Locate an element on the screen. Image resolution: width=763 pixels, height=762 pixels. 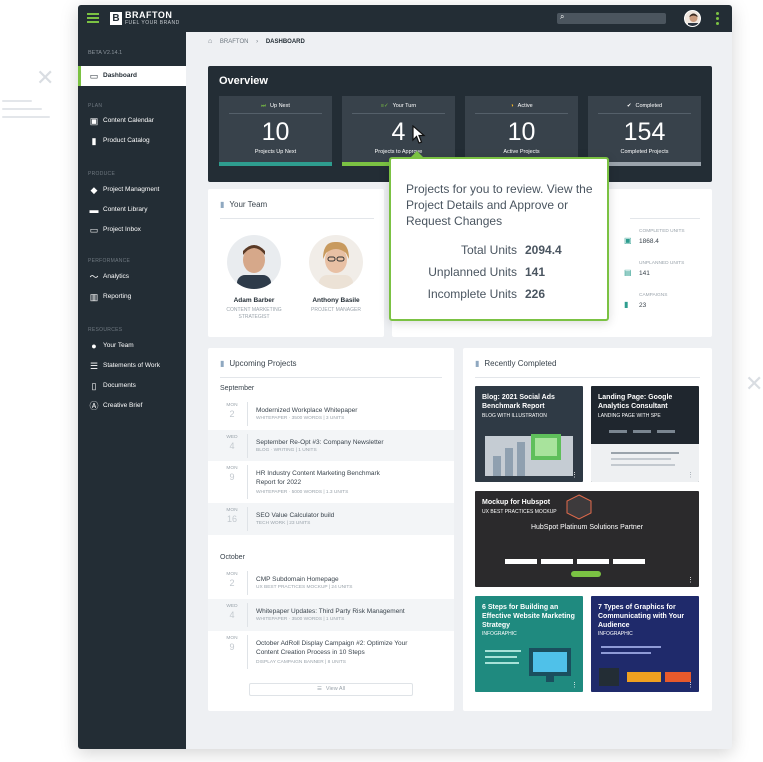
breadcrumb-root: BRAFTON is located at coordinates (234, 42).